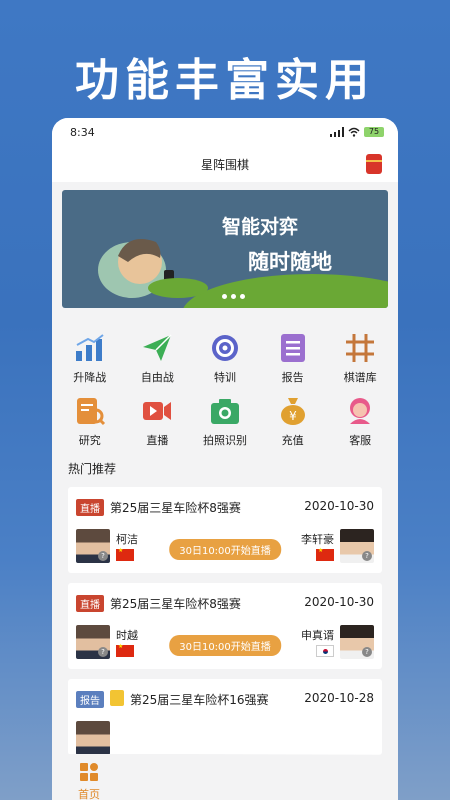 This screenshot has width=450, height=800. I want to click on match-date: 2020-10-28, so click(339, 698).